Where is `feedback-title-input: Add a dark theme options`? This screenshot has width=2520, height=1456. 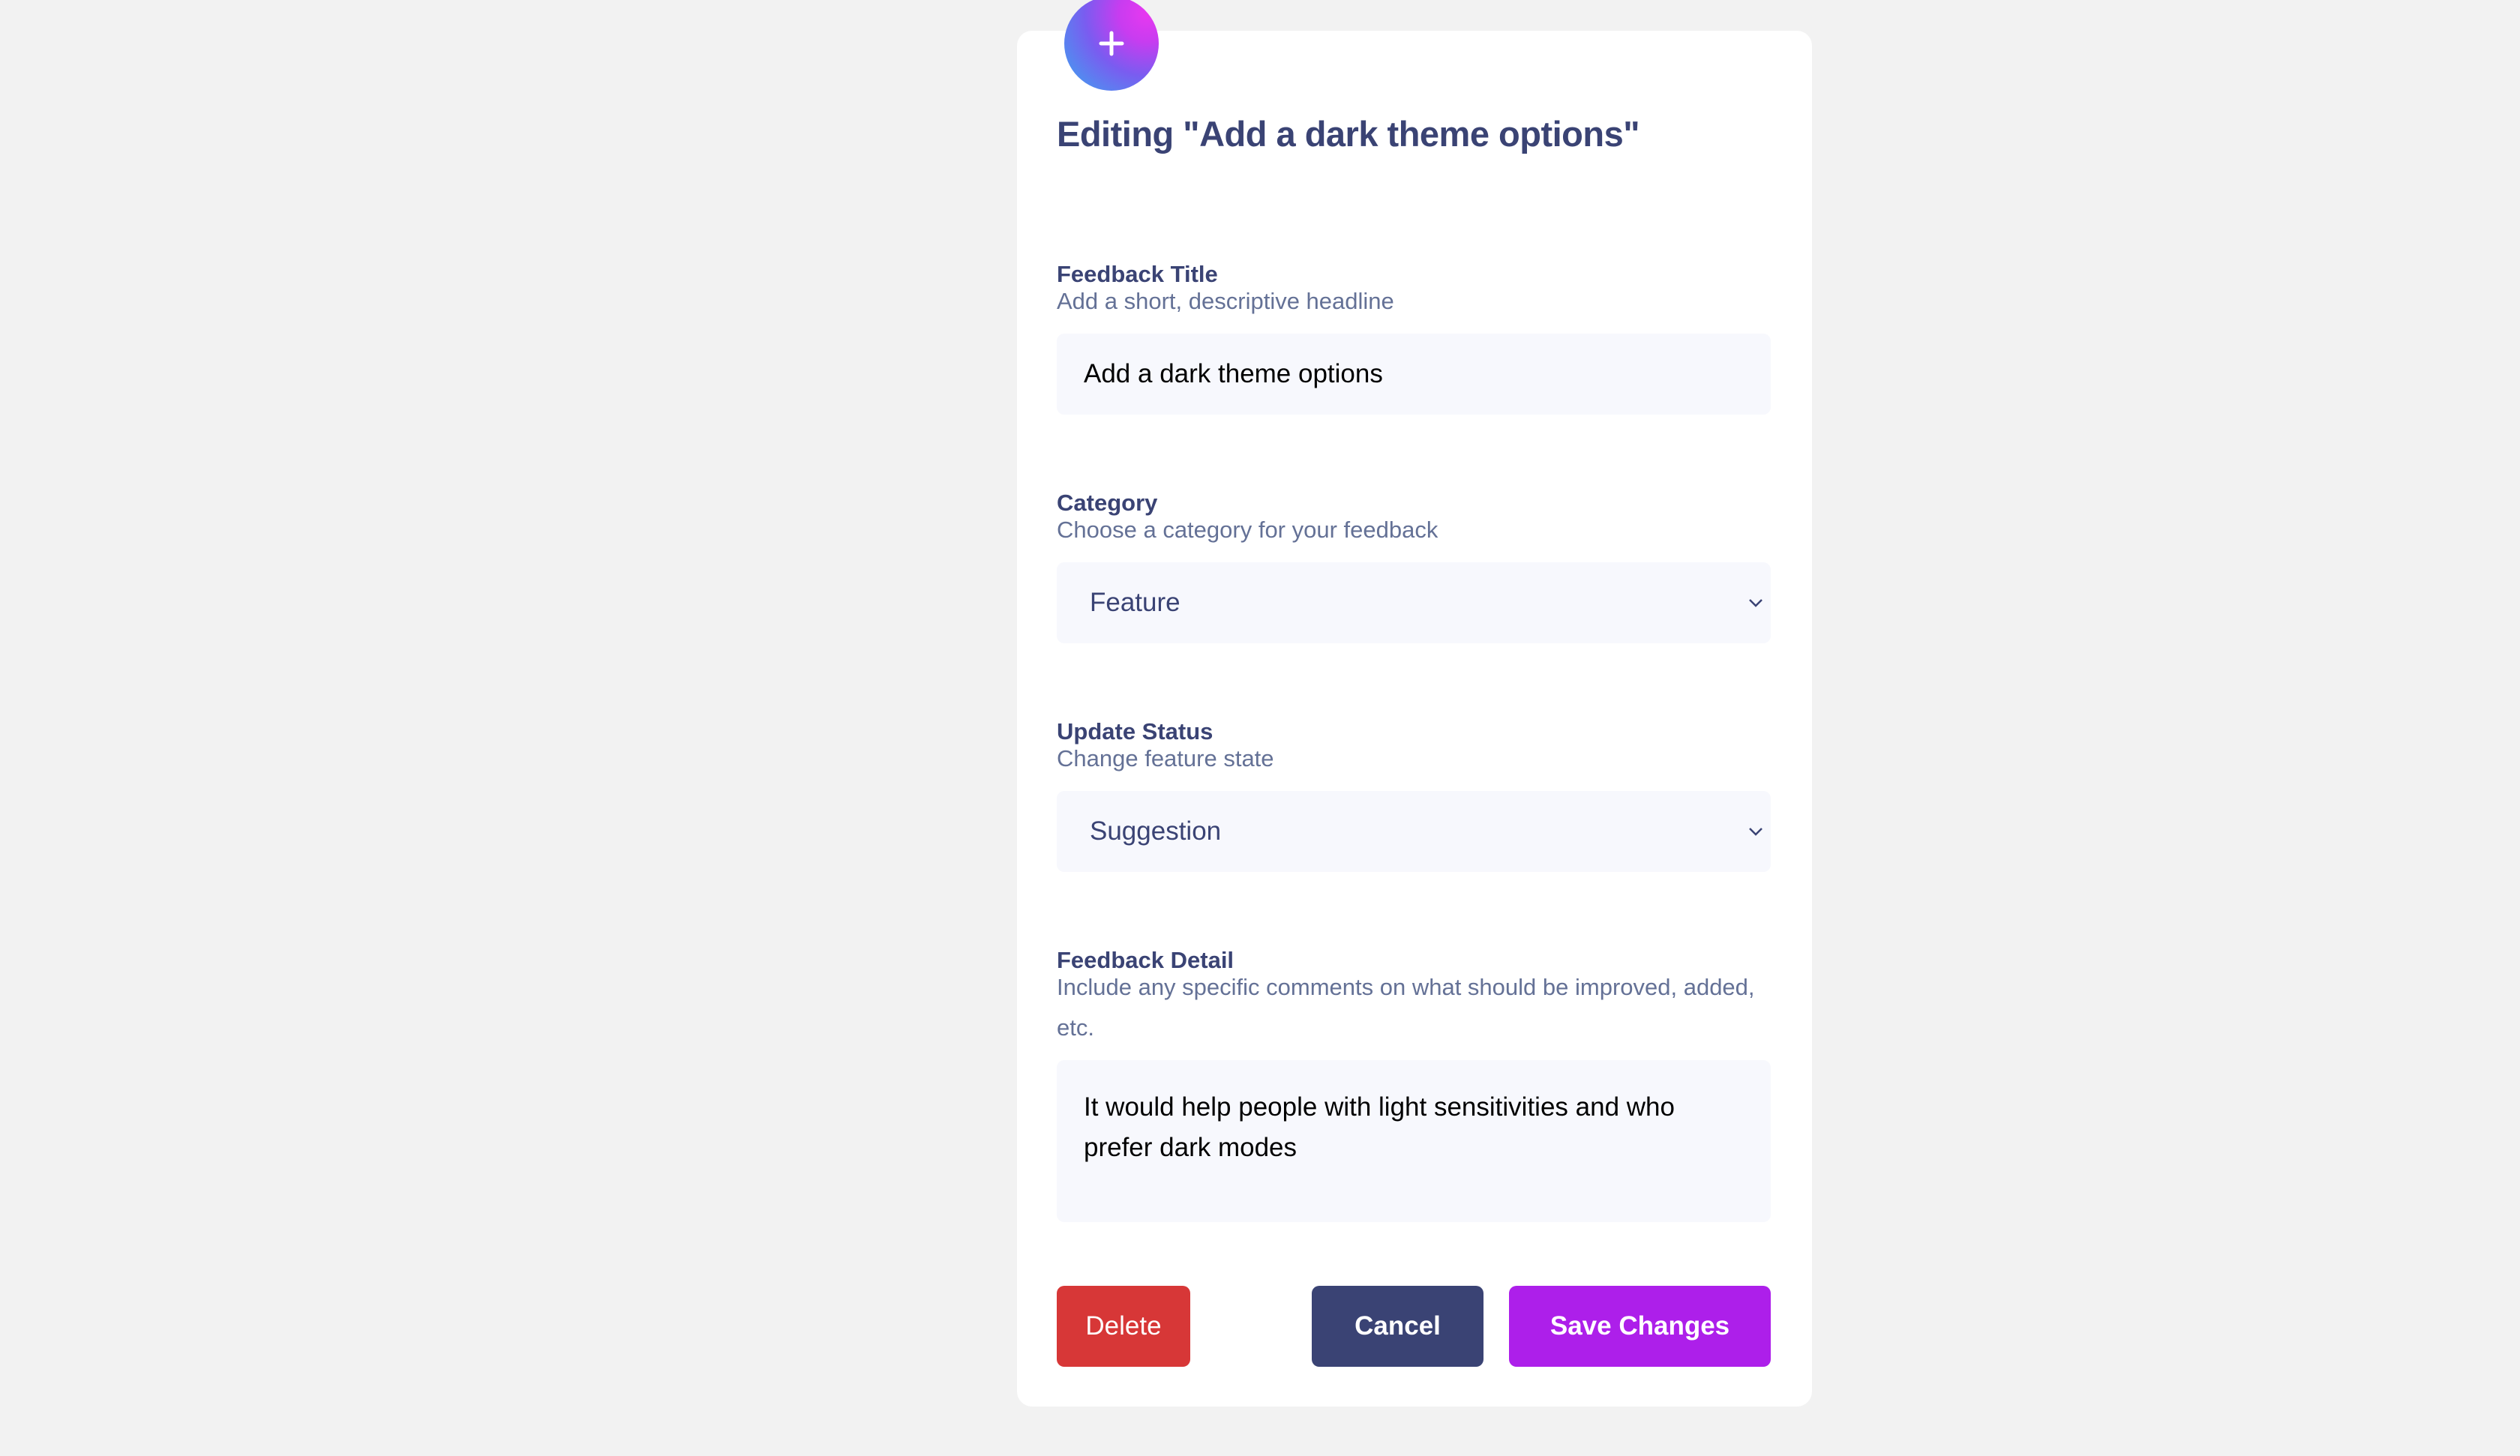
feedback-title-input: Add a dark theme options is located at coordinates (1414, 374).